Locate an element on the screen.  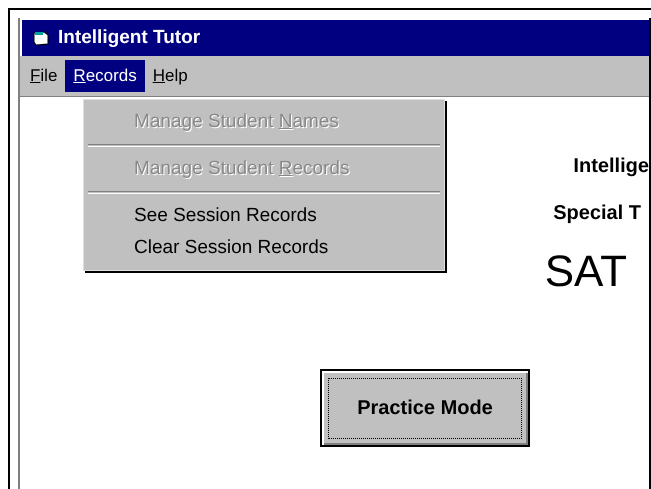
heading: Intellige is located at coordinates (611, 166).